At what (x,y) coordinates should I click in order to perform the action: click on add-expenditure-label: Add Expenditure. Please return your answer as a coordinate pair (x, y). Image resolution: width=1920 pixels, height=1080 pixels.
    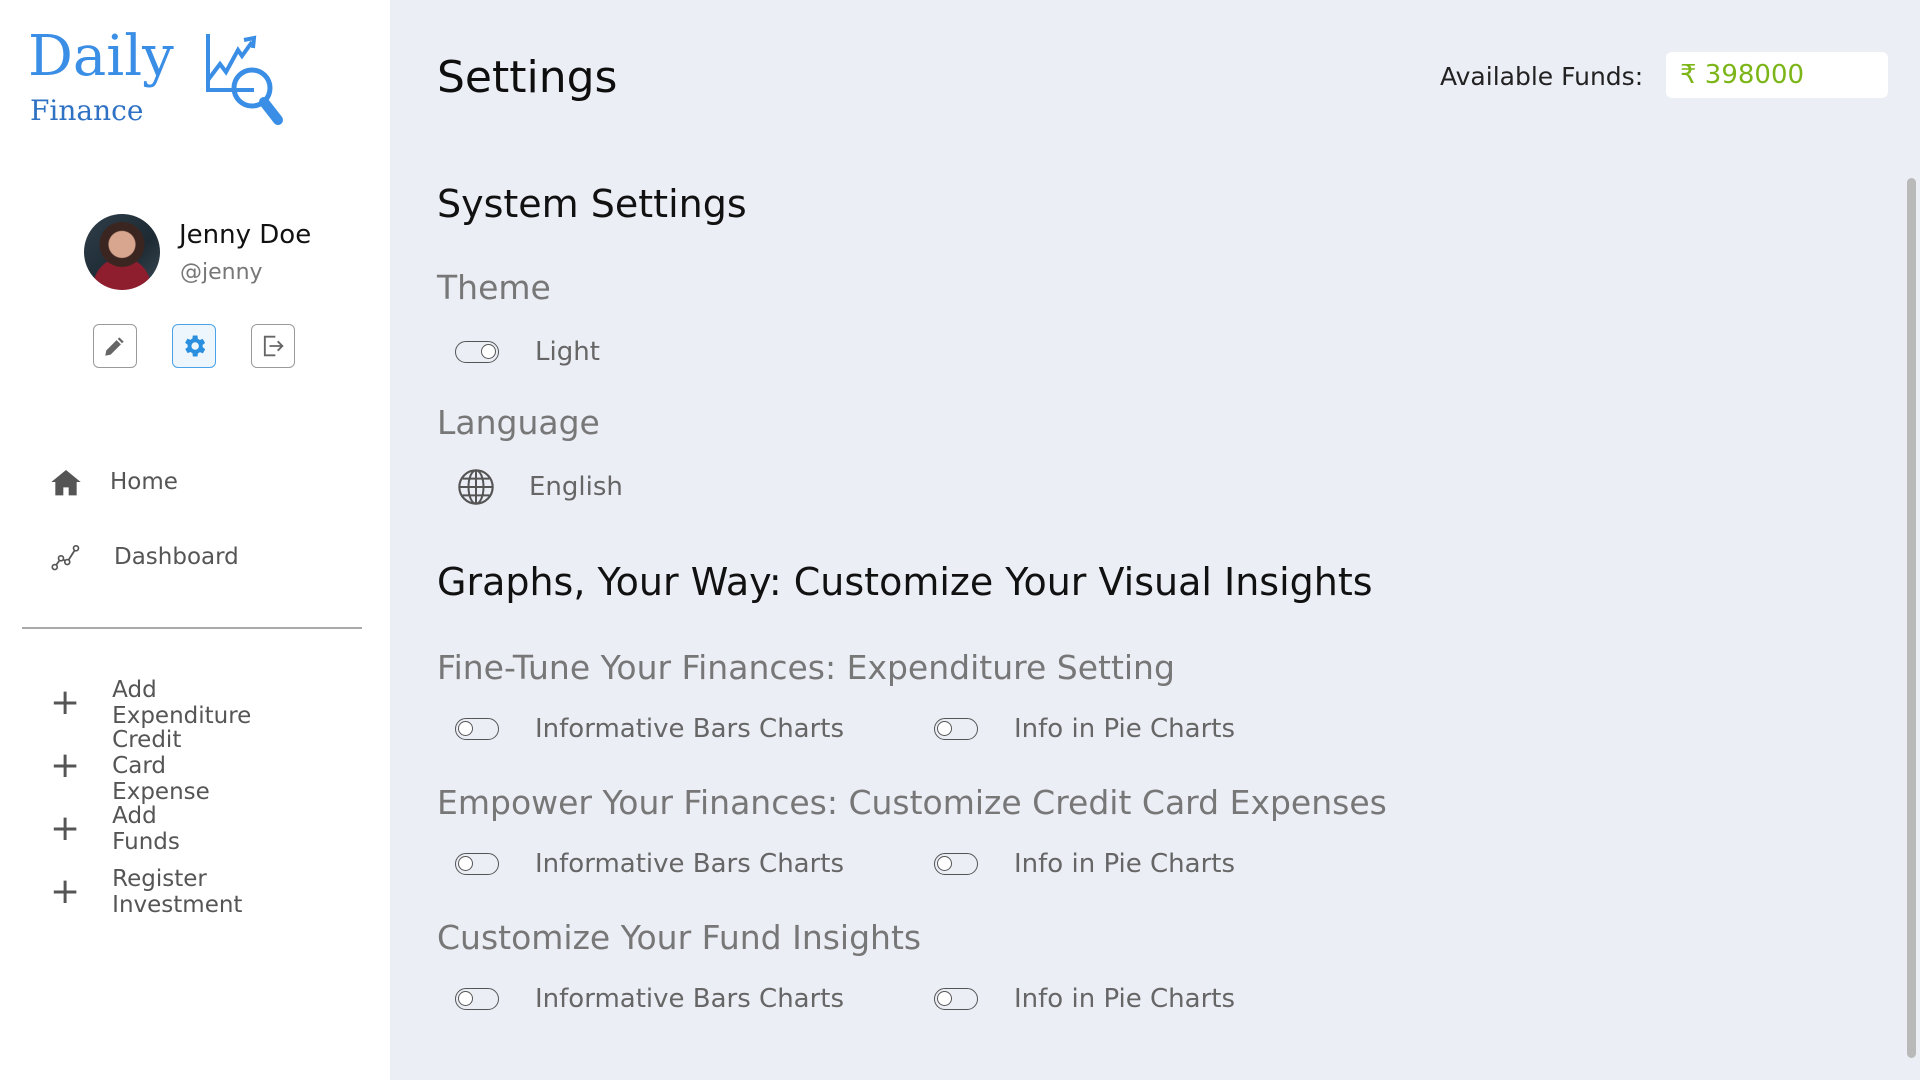
    Looking at the image, I should click on (182, 703).